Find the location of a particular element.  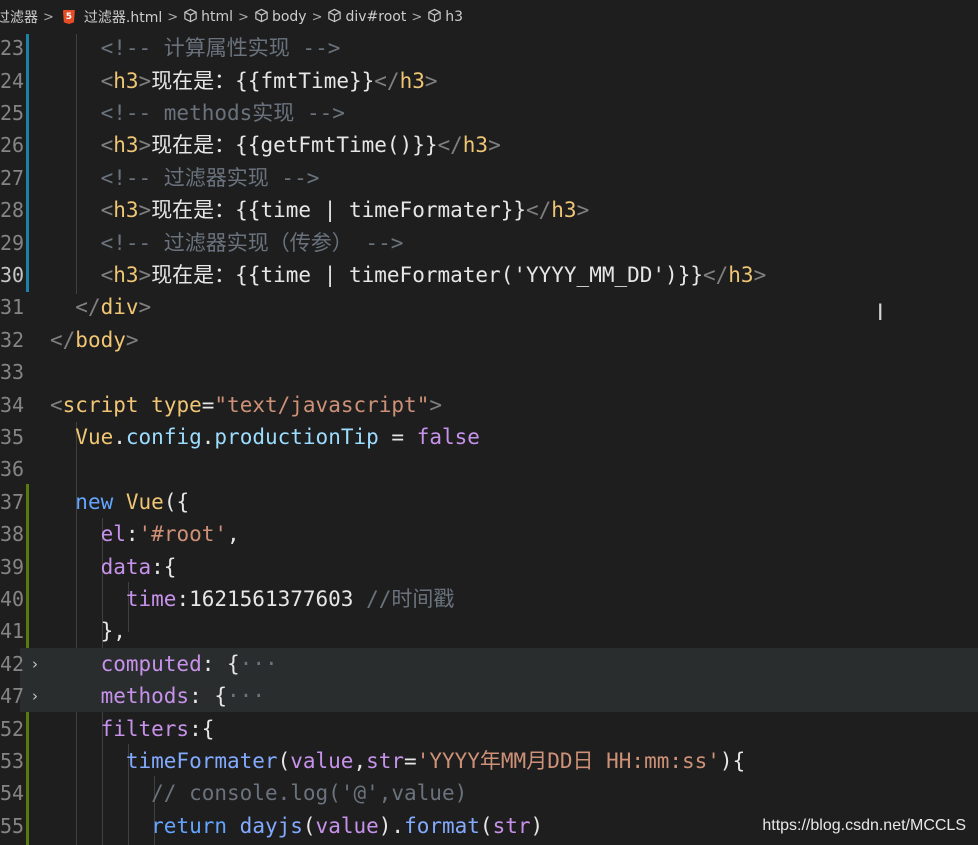

line-number: 29 is located at coordinates (12, 242).